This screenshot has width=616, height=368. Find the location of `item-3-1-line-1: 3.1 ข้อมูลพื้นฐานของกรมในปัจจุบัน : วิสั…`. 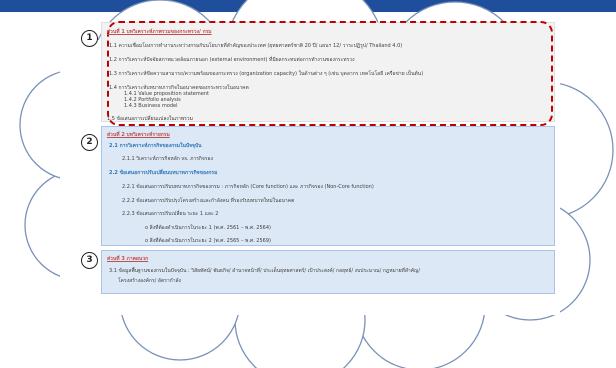

item-3-1-line-1: 3.1 ข้อมูลพื้นฐานของกรมในปัจจุบัน : วิสั… is located at coordinates (265, 271).